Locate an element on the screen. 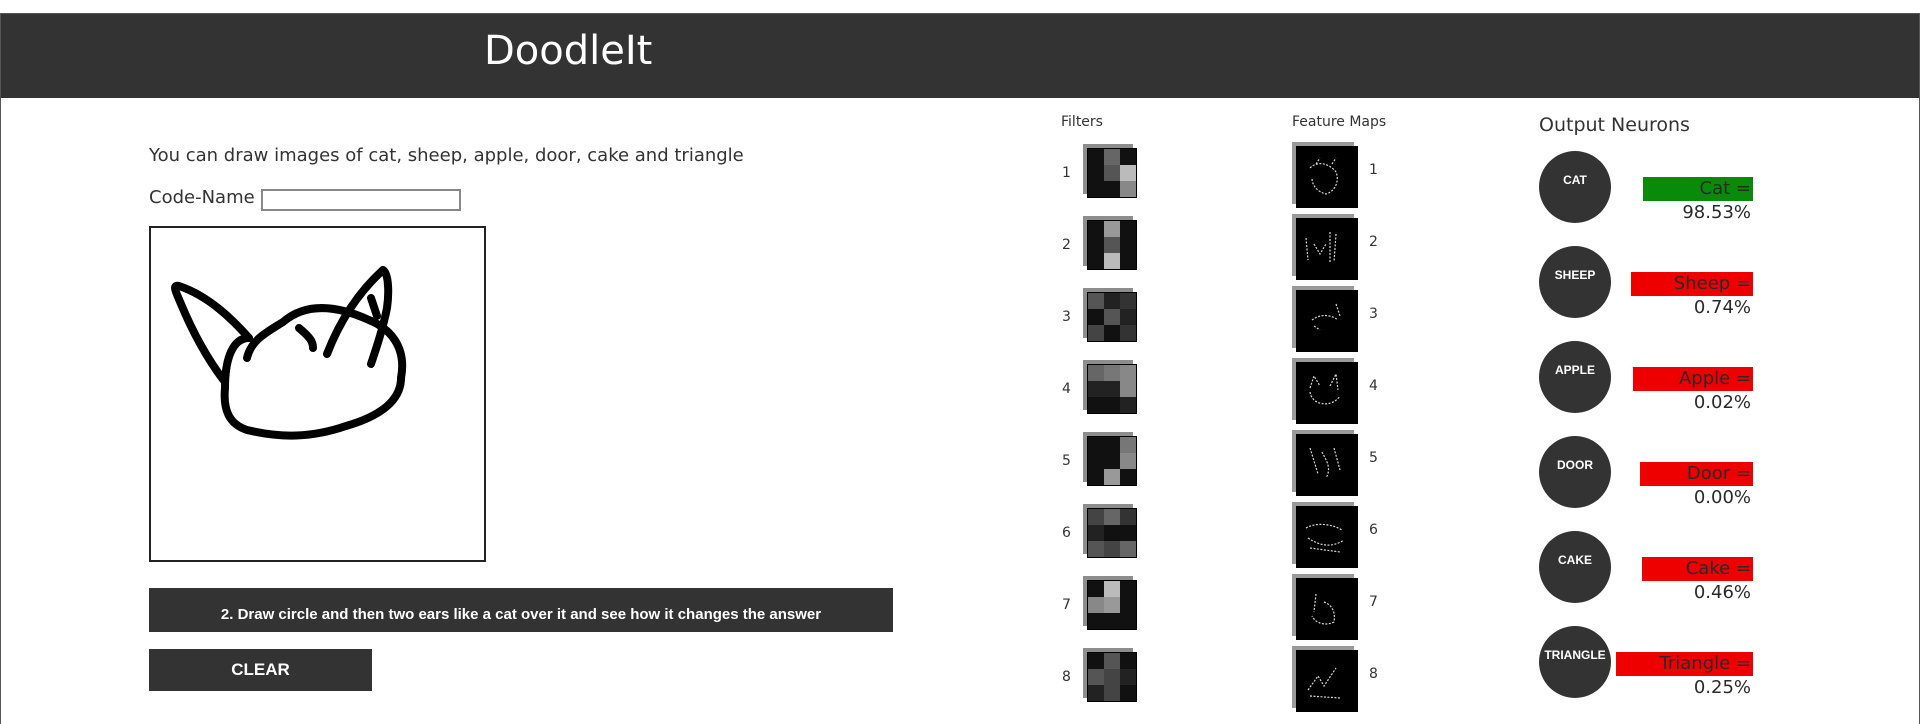  output-neurons-title: Output Neurons is located at coordinates (1614, 125).